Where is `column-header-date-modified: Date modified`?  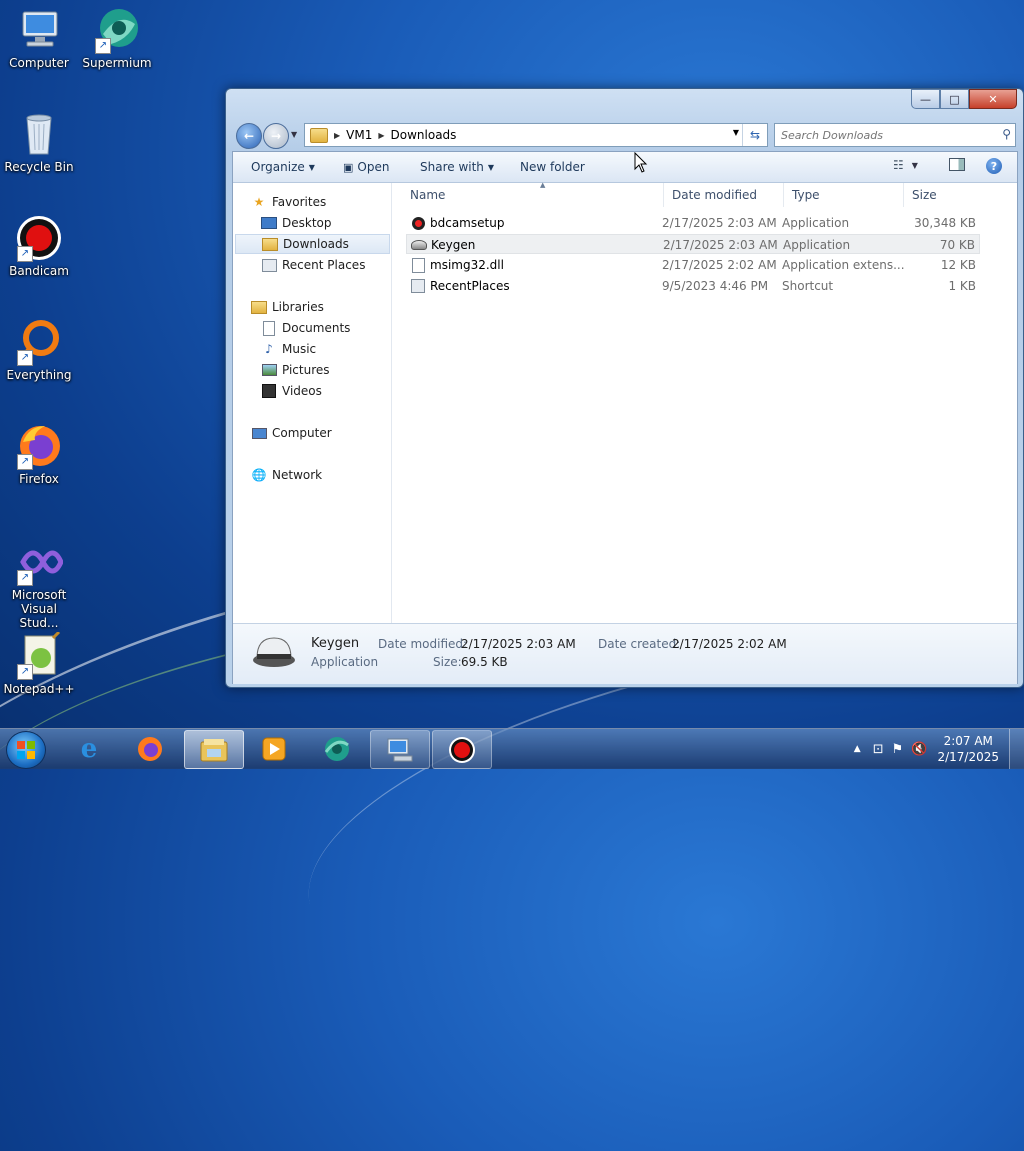
column-header-date-modified: Date modified is located at coordinates (724, 195).